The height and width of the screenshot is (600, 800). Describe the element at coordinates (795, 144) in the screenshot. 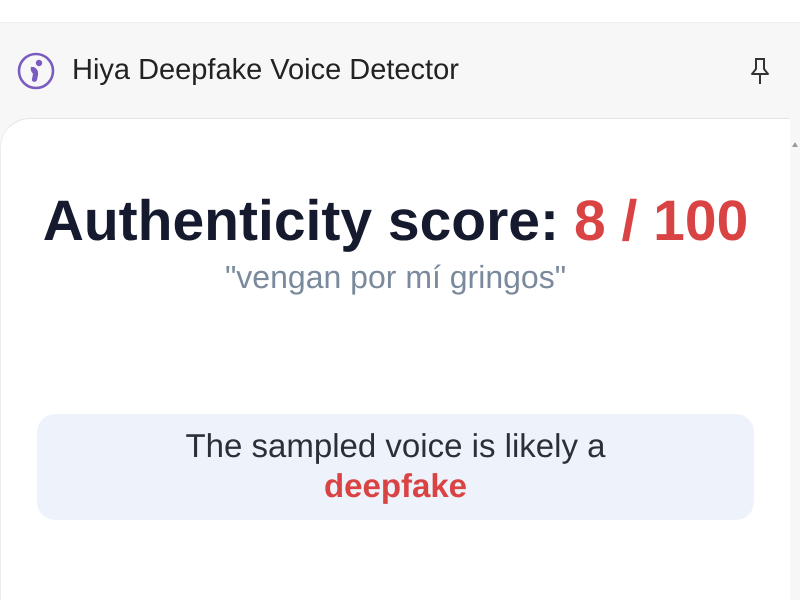

I see `scroll-up-arrow-icon` at that location.